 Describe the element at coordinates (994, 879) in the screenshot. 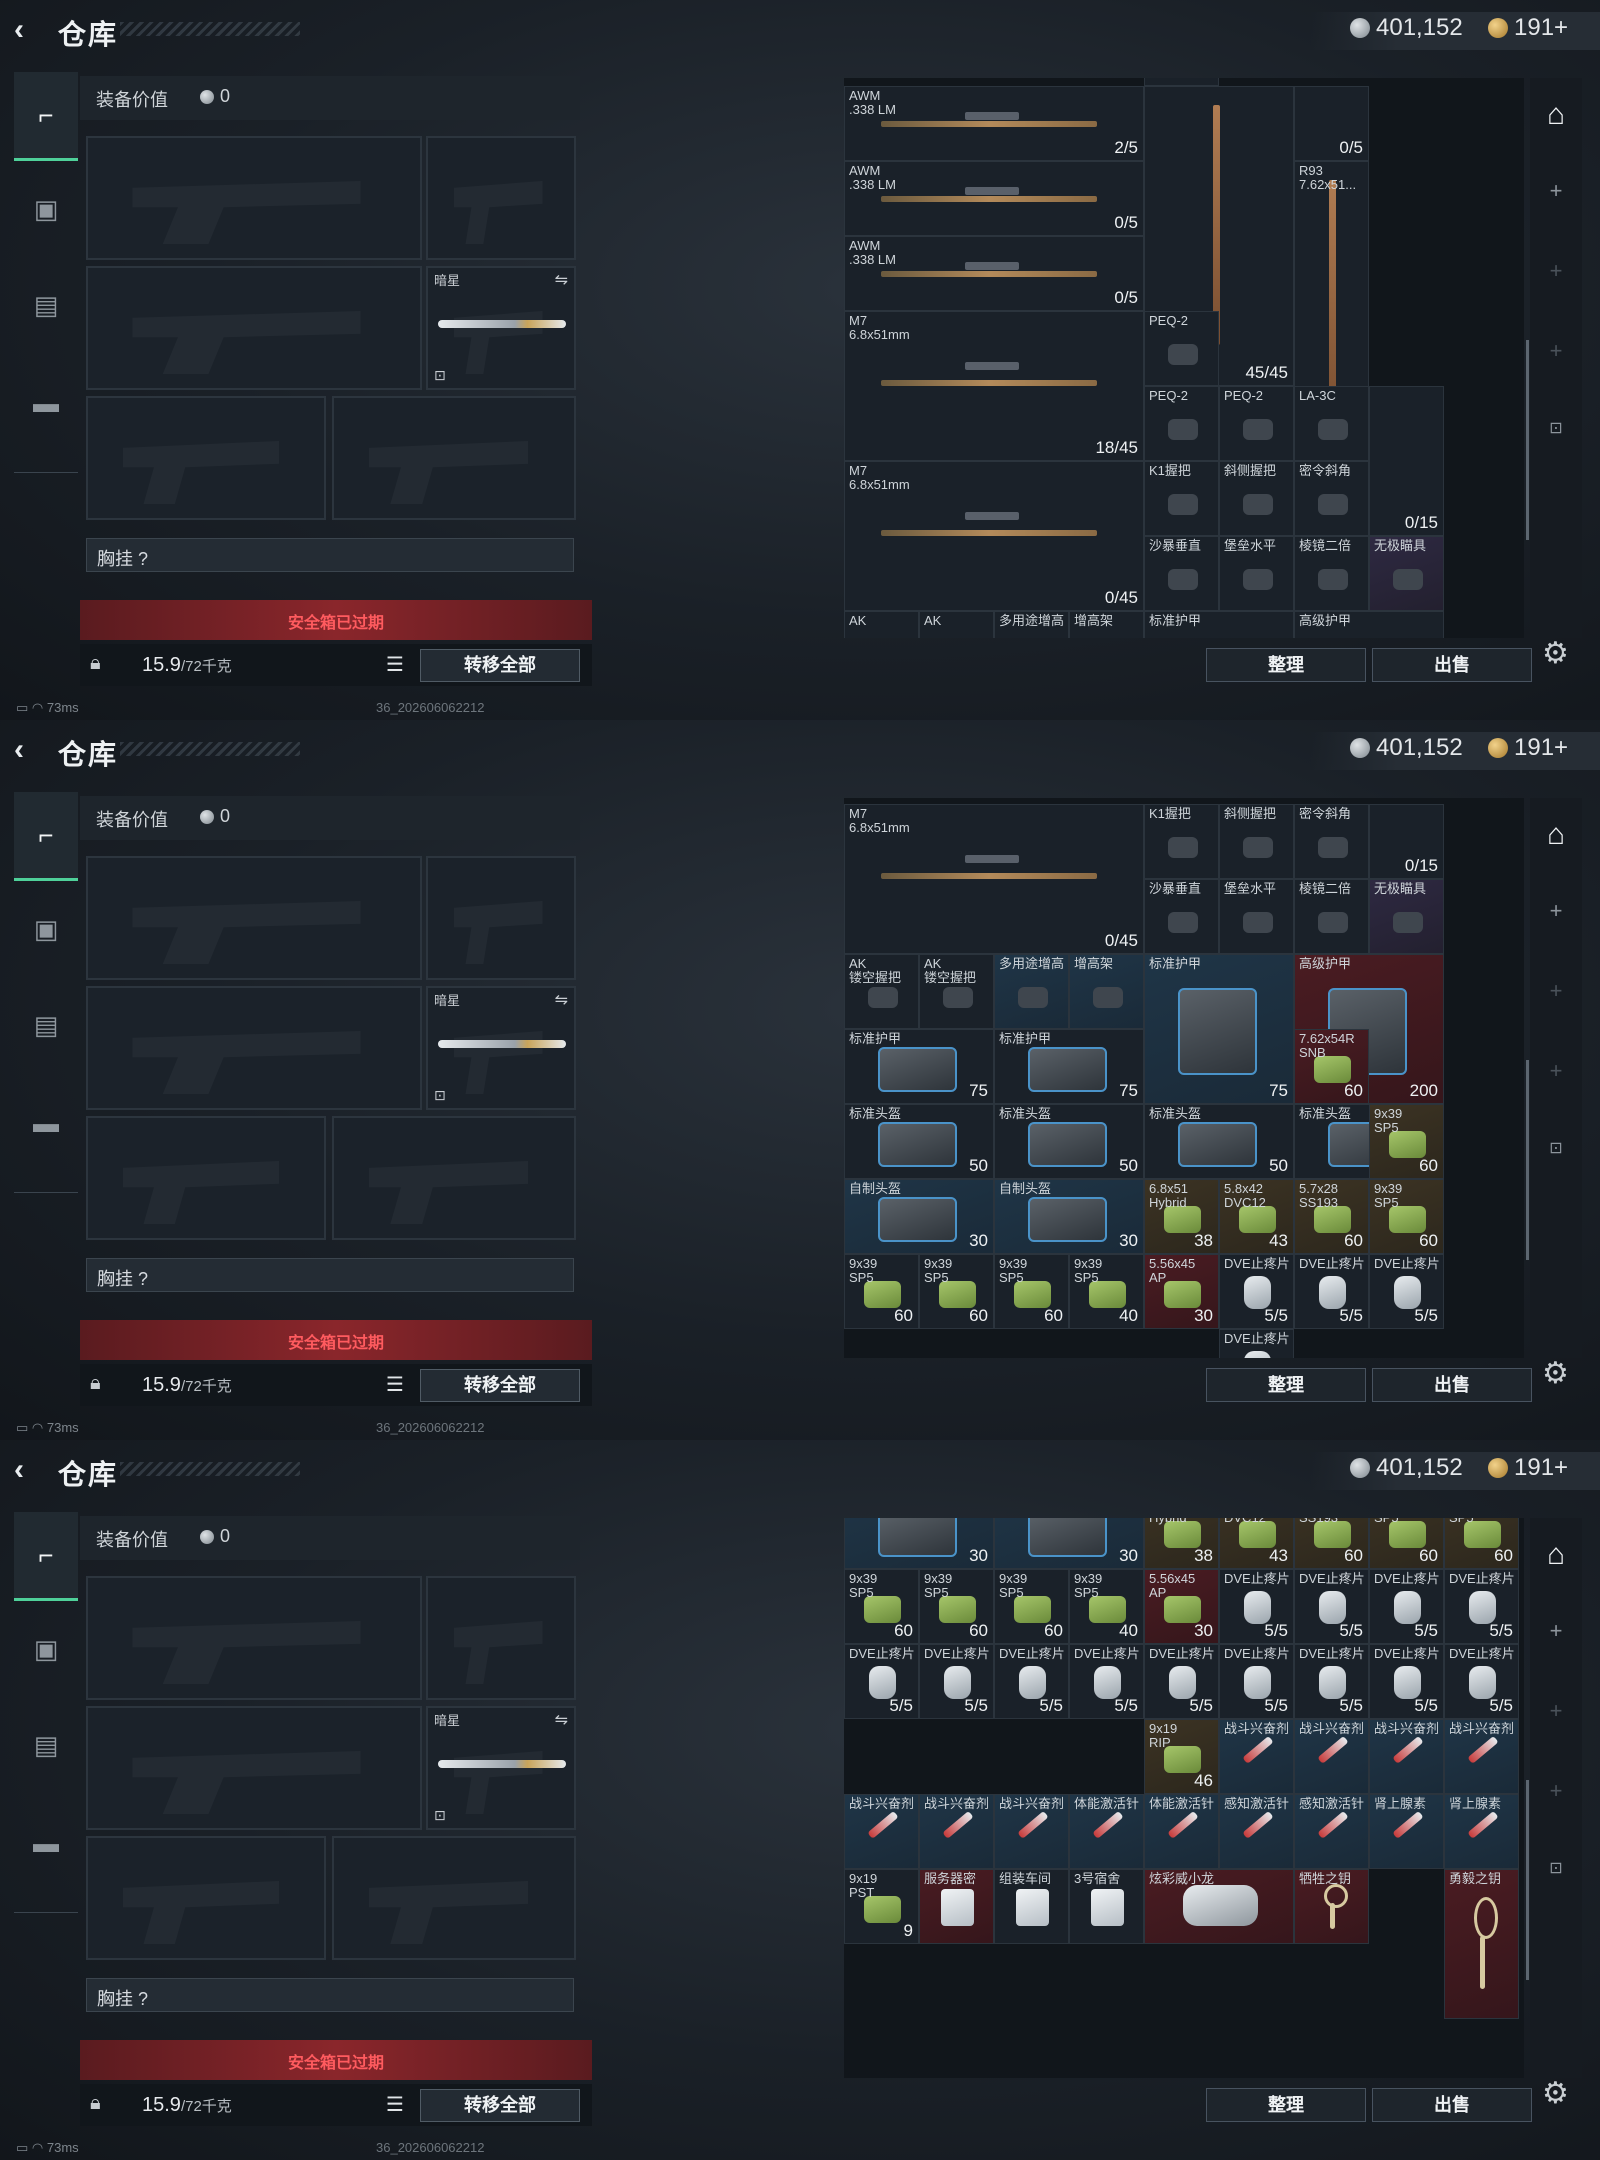

I see `inventory-item: M7 6.8x51mm 0/45` at that location.